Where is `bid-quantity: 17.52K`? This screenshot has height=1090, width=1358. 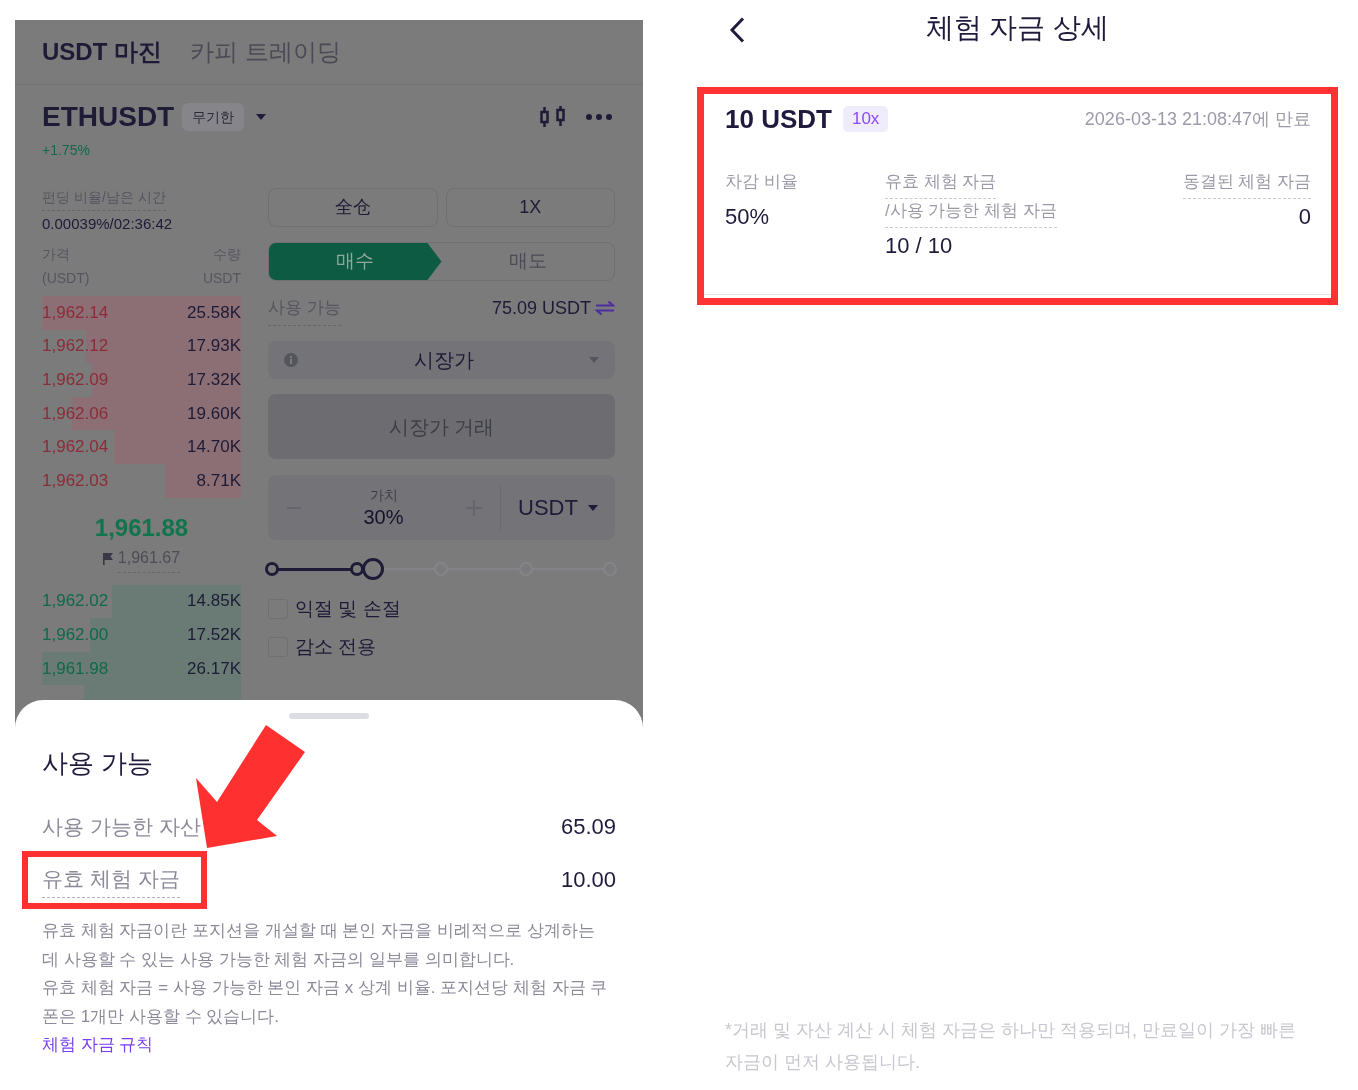
bid-quantity: 17.52K is located at coordinates (214, 634).